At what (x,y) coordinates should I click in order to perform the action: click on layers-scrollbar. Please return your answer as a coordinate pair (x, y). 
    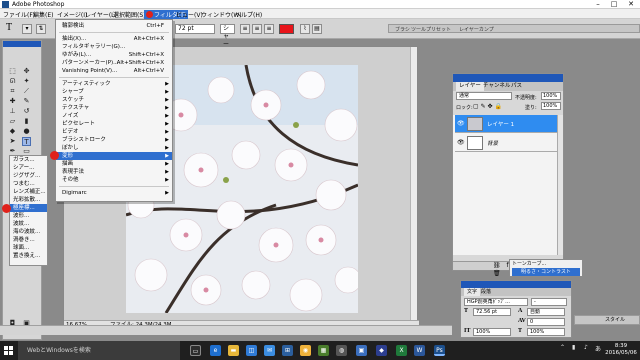
    Looking at the image, I should click on (560, 185).